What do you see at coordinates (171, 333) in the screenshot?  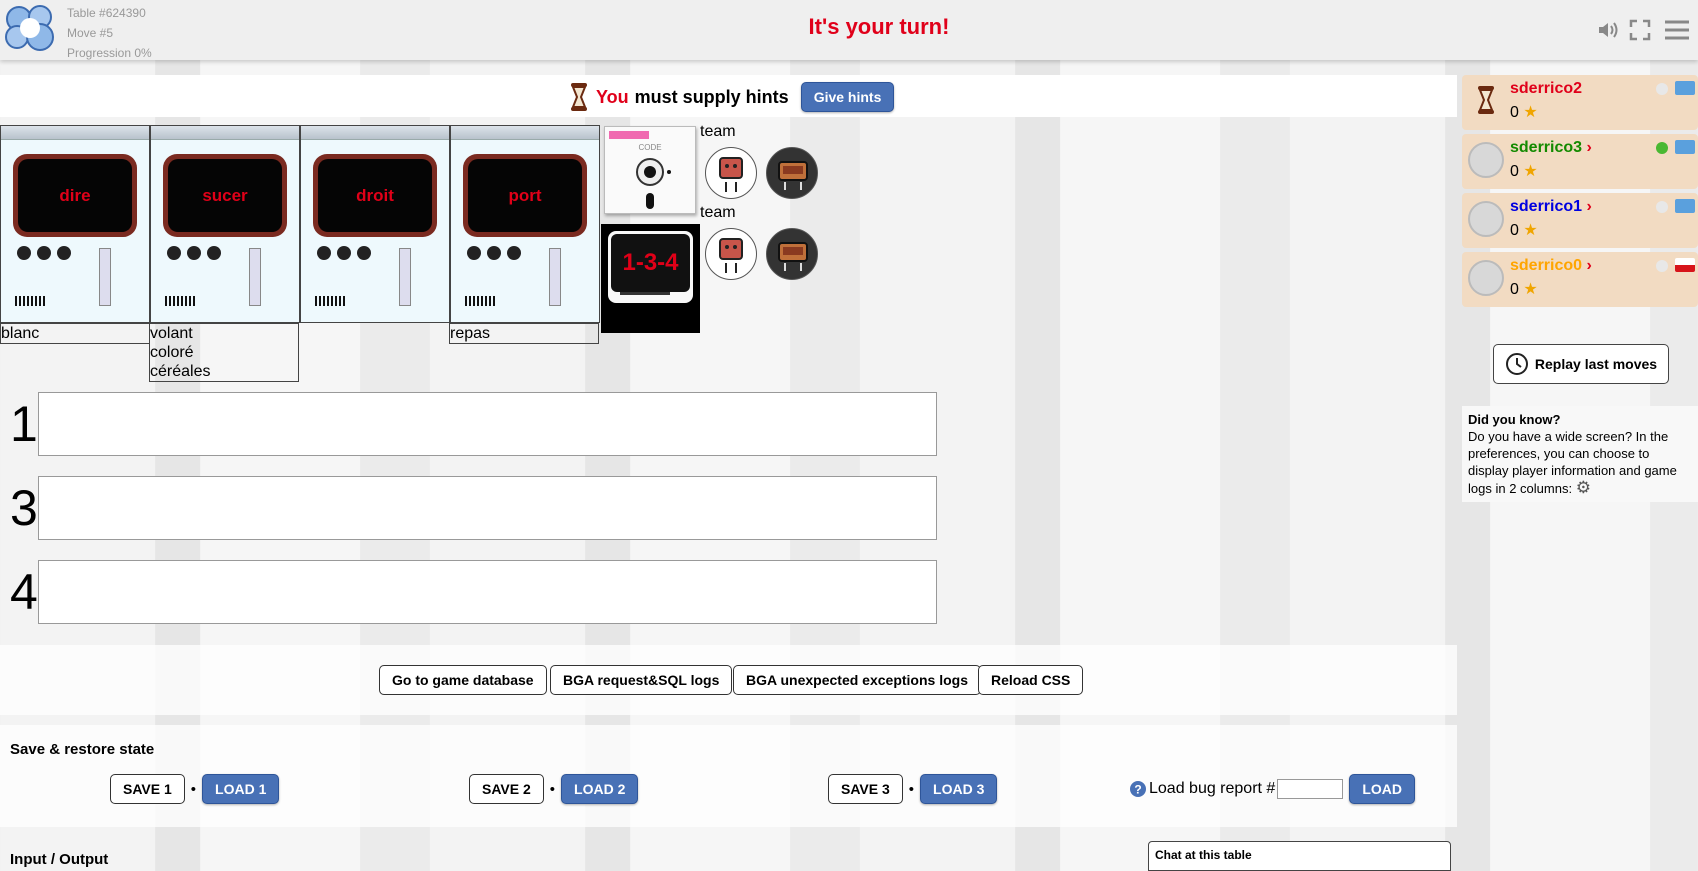 I see `clue: volant` at bounding box center [171, 333].